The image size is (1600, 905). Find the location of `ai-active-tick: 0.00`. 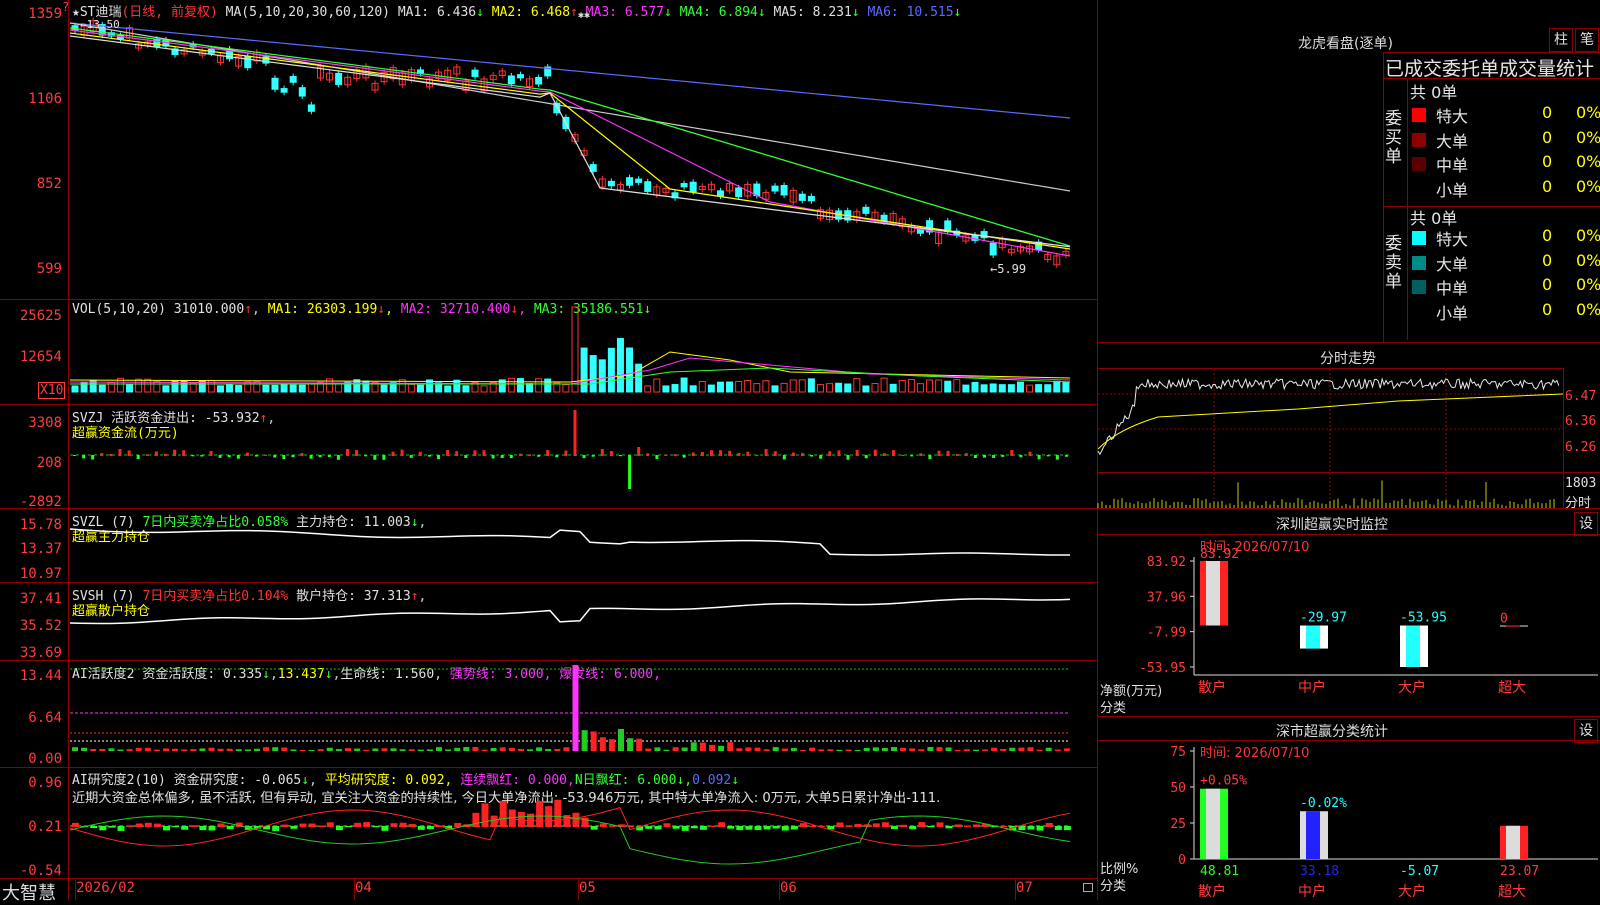

ai-active-tick: 0.00 is located at coordinates (45, 759).